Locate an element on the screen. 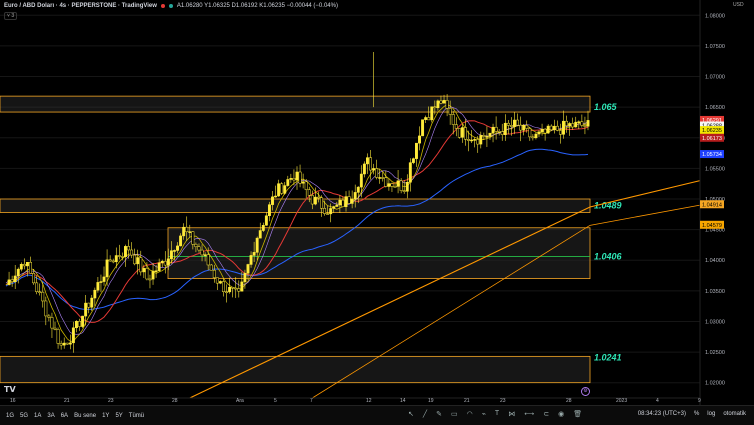  auto-toggle: otomatik is located at coordinates (734, 414).